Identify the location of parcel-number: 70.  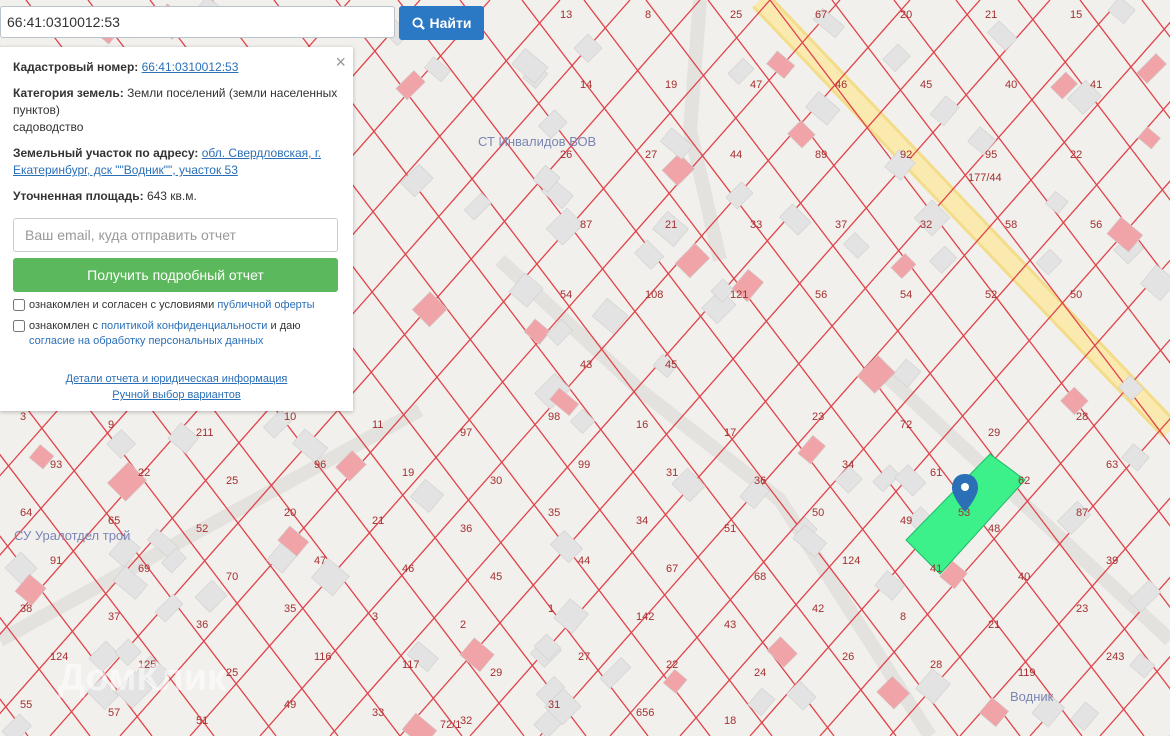
(232, 577).